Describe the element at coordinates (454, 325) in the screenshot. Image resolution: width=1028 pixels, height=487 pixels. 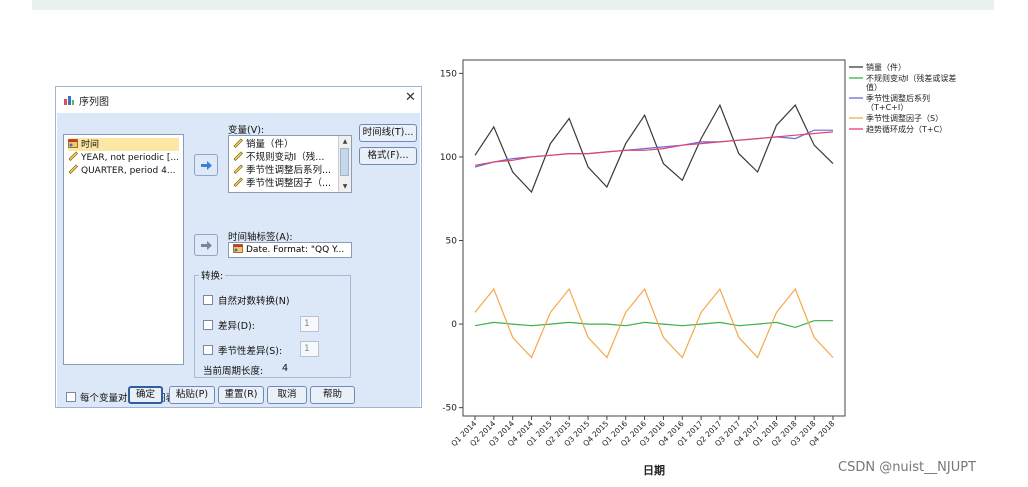
I see `y-tick-label: 0` at that location.